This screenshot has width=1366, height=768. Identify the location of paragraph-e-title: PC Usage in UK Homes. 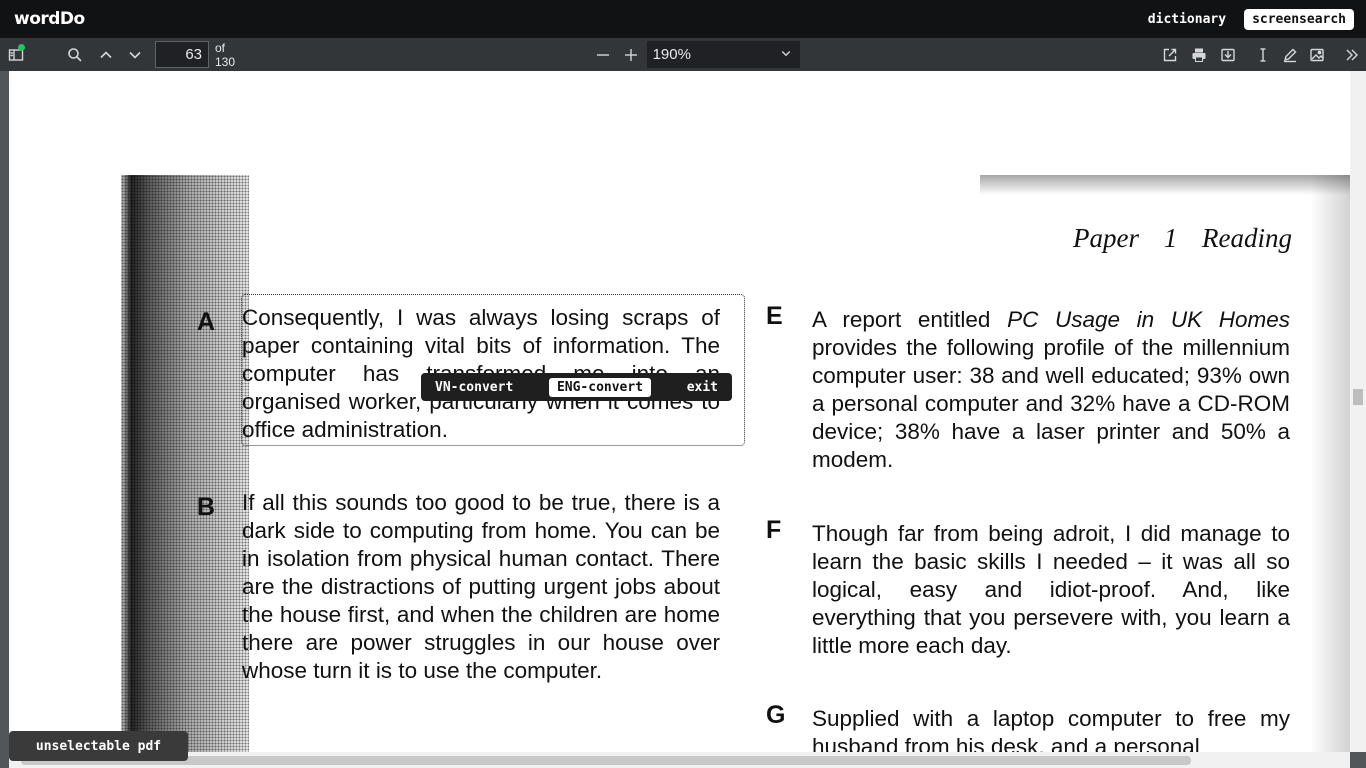
(1148, 319).